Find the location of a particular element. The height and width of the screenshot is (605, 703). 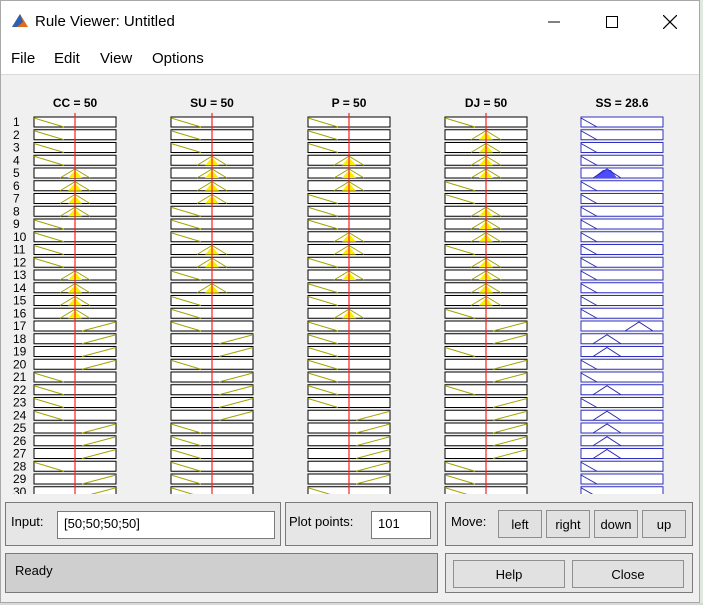

status-text: Ready is located at coordinates (34, 570).